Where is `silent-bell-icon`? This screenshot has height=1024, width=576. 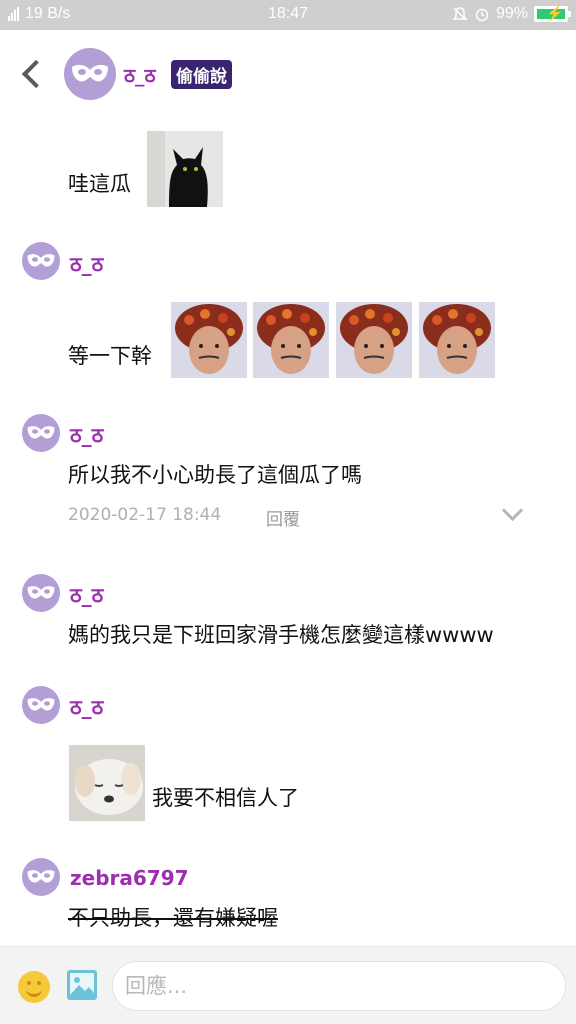 silent-bell-icon is located at coordinates (460, 14).